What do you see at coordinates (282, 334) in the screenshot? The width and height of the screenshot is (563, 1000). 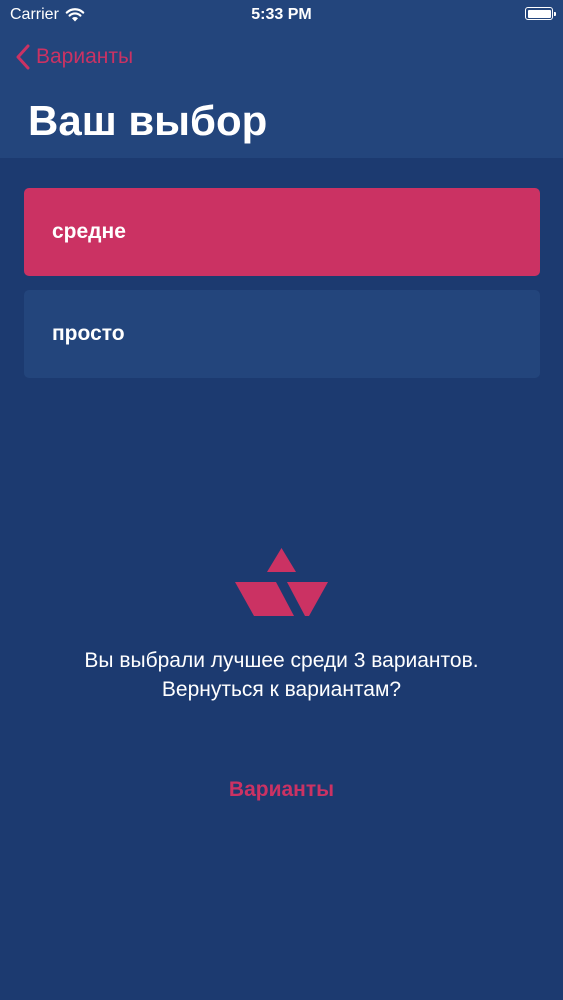 I see `option-item: просто` at bounding box center [282, 334].